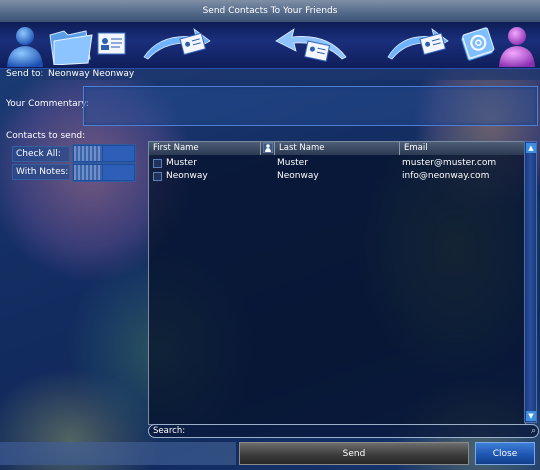  Describe the element at coordinates (477, 44) in the screenshot. I see `email-address-book-icon` at that location.